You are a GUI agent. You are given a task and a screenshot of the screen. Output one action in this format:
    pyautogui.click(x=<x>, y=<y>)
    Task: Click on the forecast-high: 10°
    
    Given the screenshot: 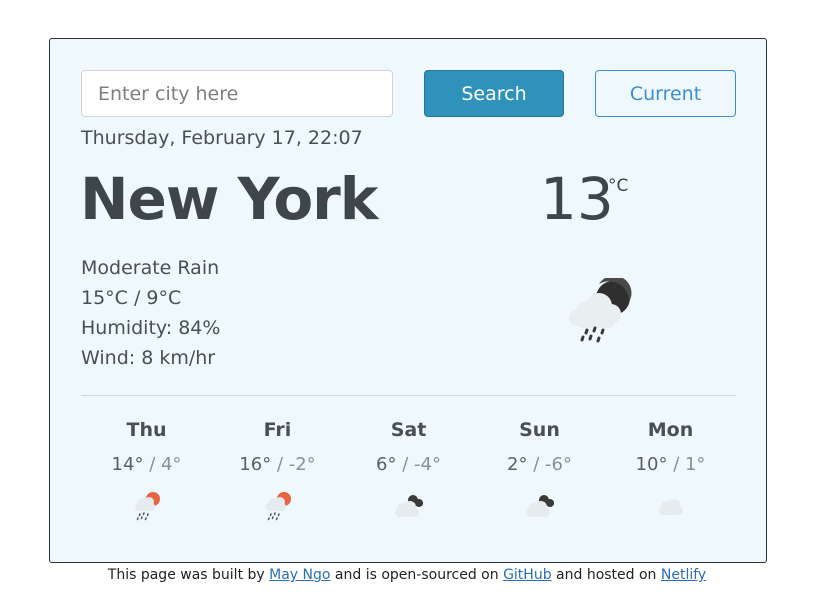 What is the action you would take?
    pyautogui.click(x=651, y=464)
    